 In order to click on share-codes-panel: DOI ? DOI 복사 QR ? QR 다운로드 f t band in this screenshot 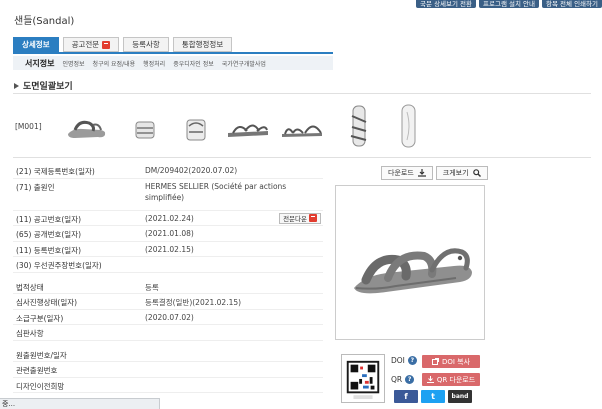, I will do `click(410, 379)`.